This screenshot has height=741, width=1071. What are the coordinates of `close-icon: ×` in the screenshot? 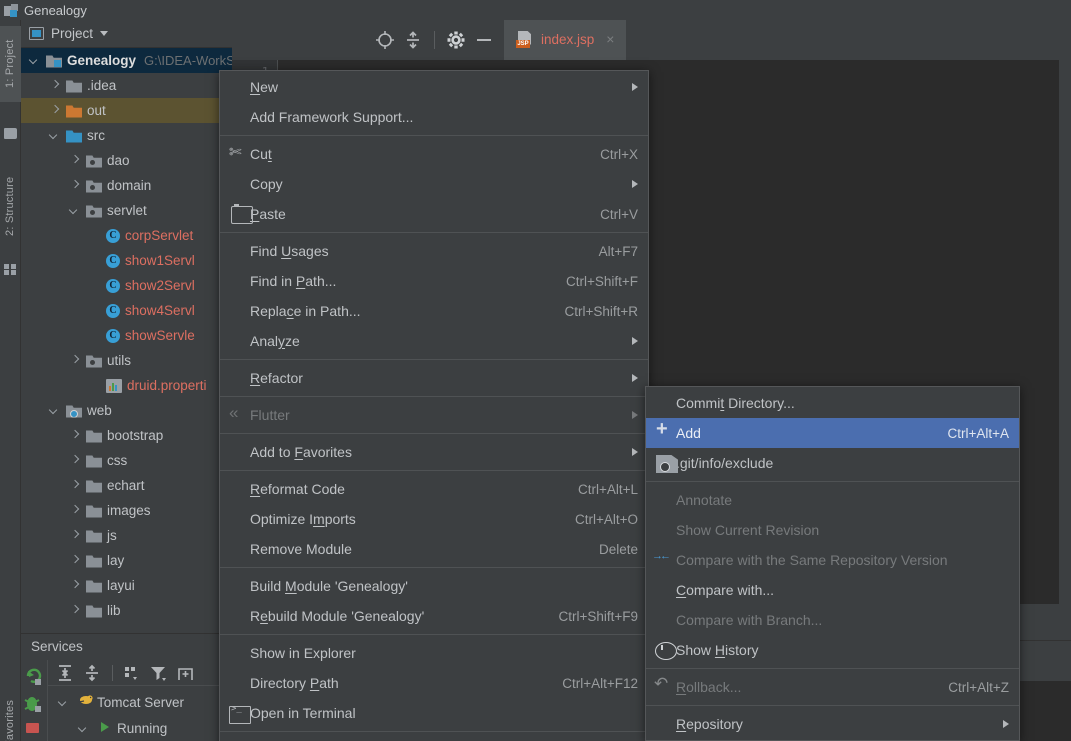 It's located at (610, 39).